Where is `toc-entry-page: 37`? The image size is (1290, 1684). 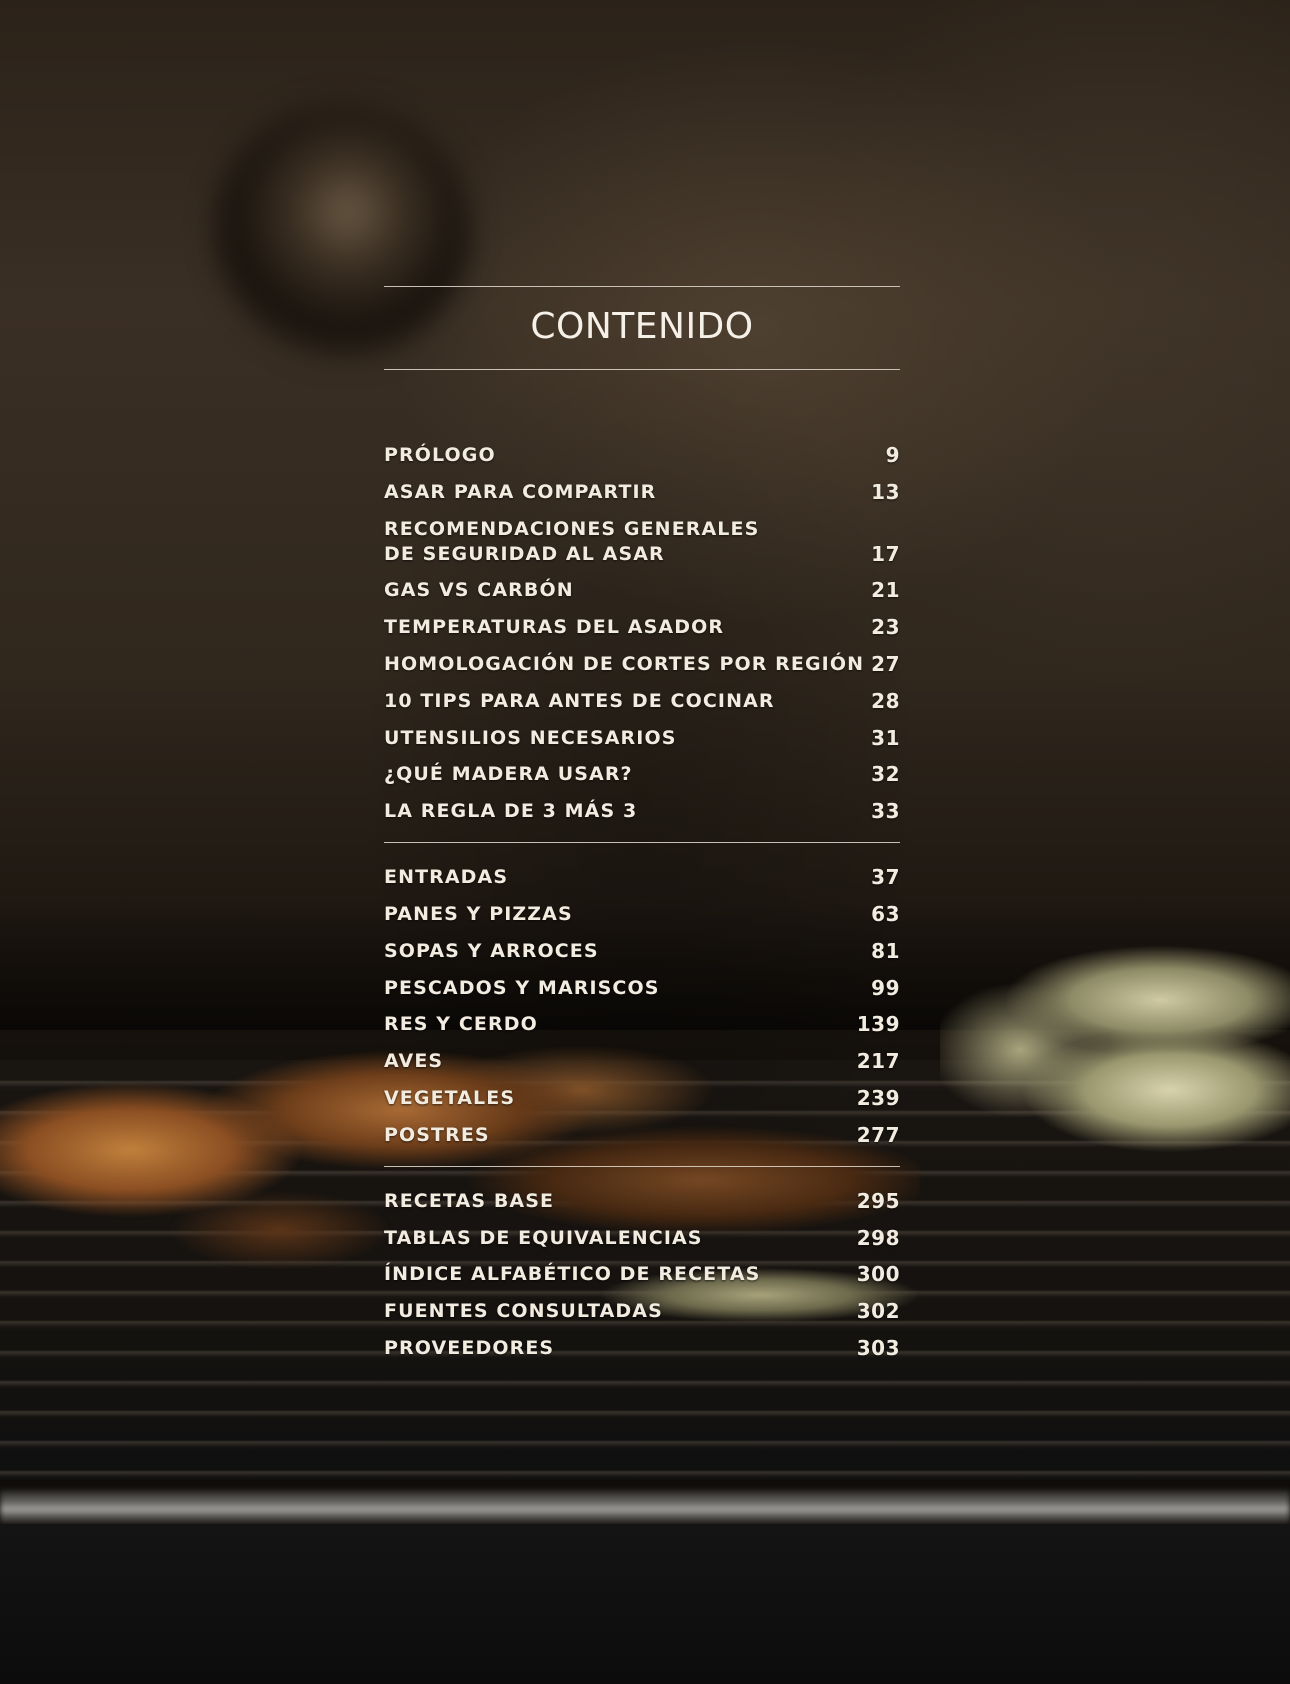
toc-entry-page: 37 is located at coordinates (885, 877).